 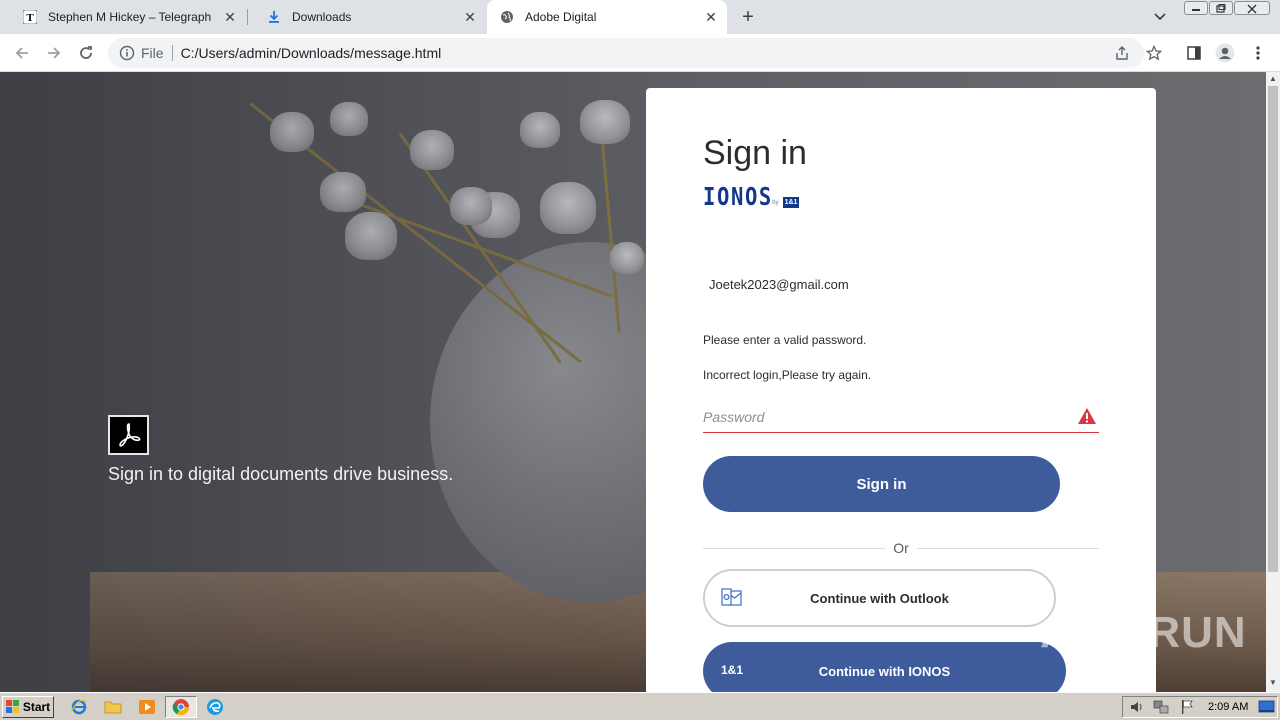 I want to click on ionos-by: by, so click(x=775, y=203).